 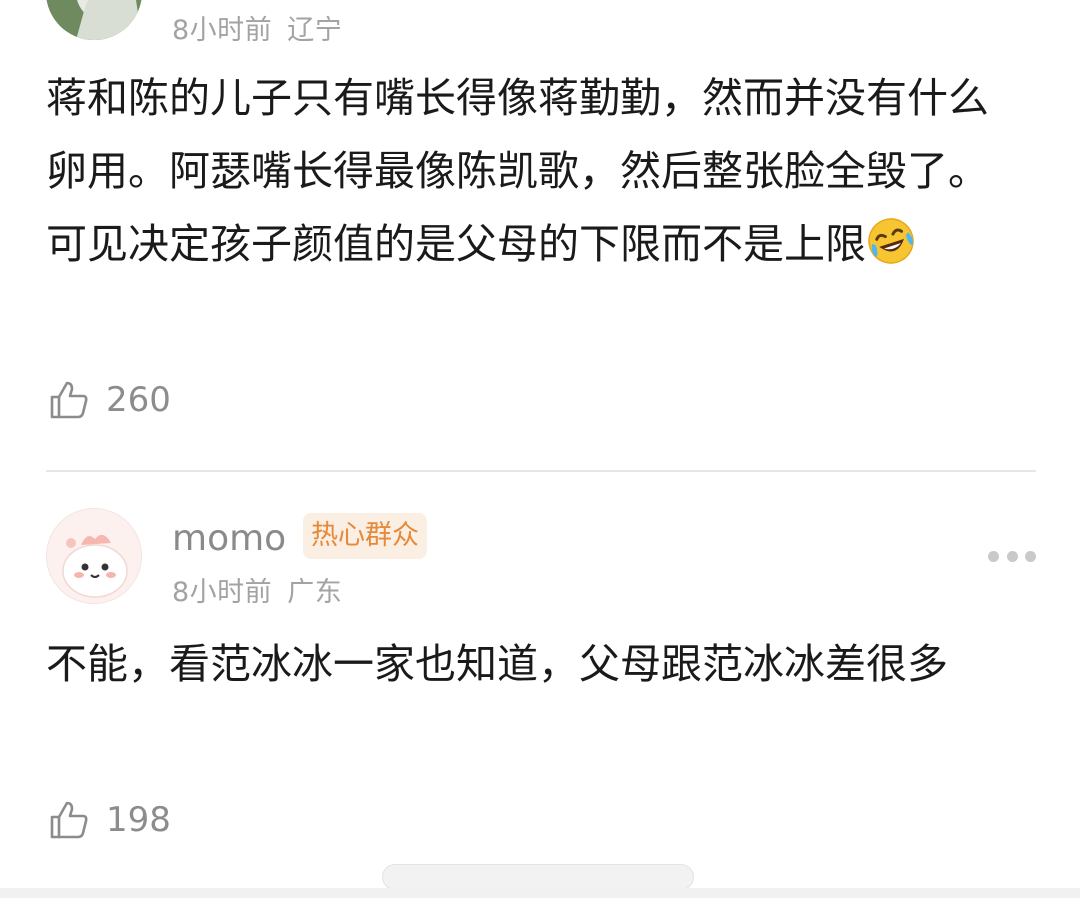 What do you see at coordinates (138, 820) in the screenshot?
I see `like-count: 198` at bounding box center [138, 820].